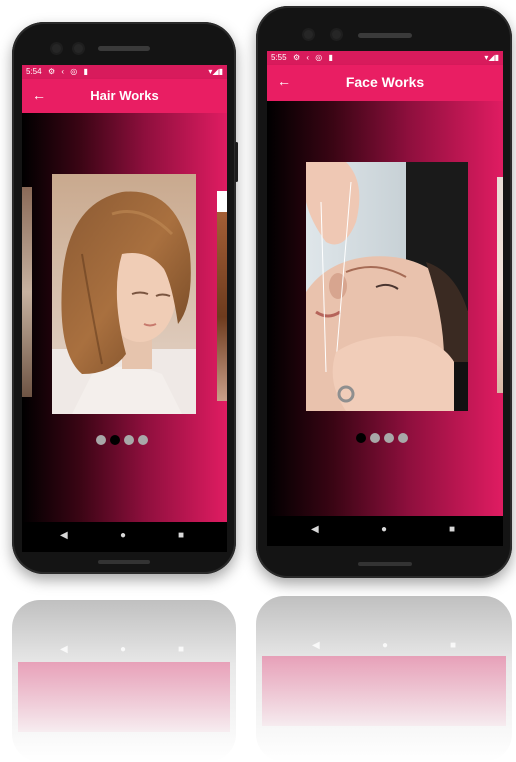  What do you see at coordinates (124, 72) in the screenshot?
I see `status-bar: 5:54 ⚙ ‹ ◎ ▮ ▾◢▮` at bounding box center [124, 72].